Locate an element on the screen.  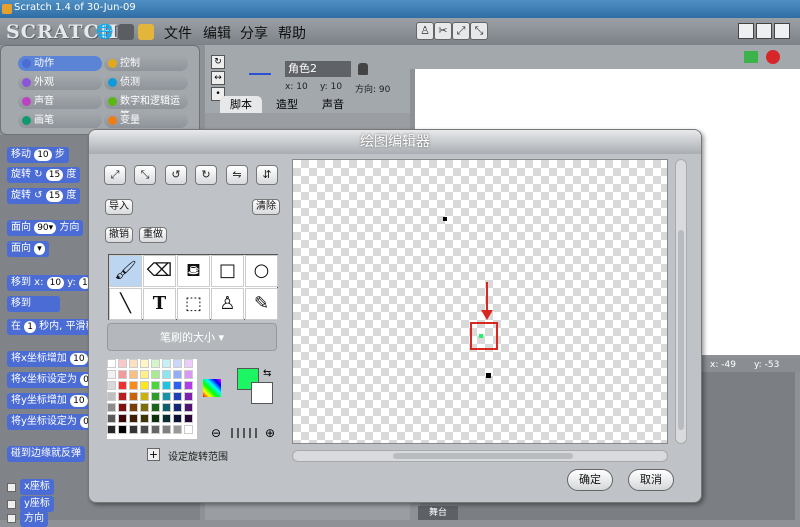
save-icon is located at coordinates (126, 32).